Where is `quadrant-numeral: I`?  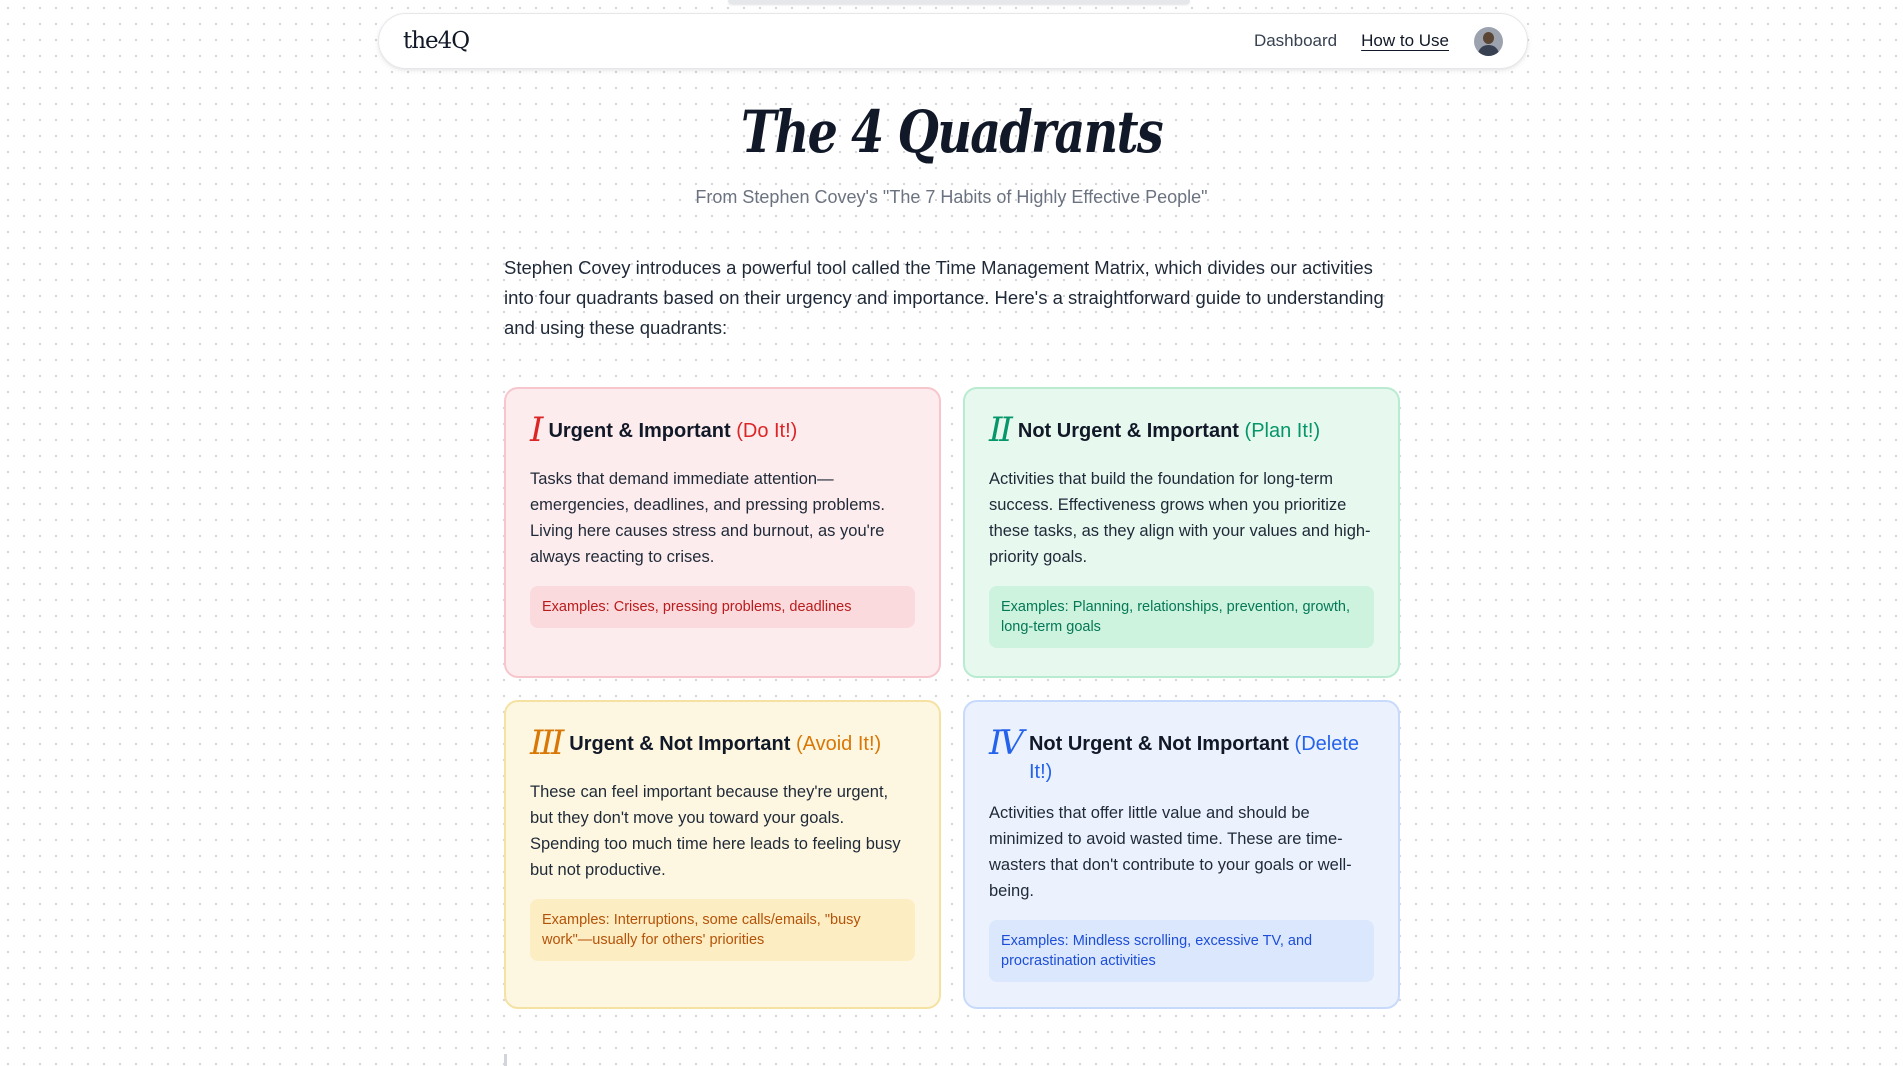
quadrant-numeral: I is located at coordinates (537, 430).